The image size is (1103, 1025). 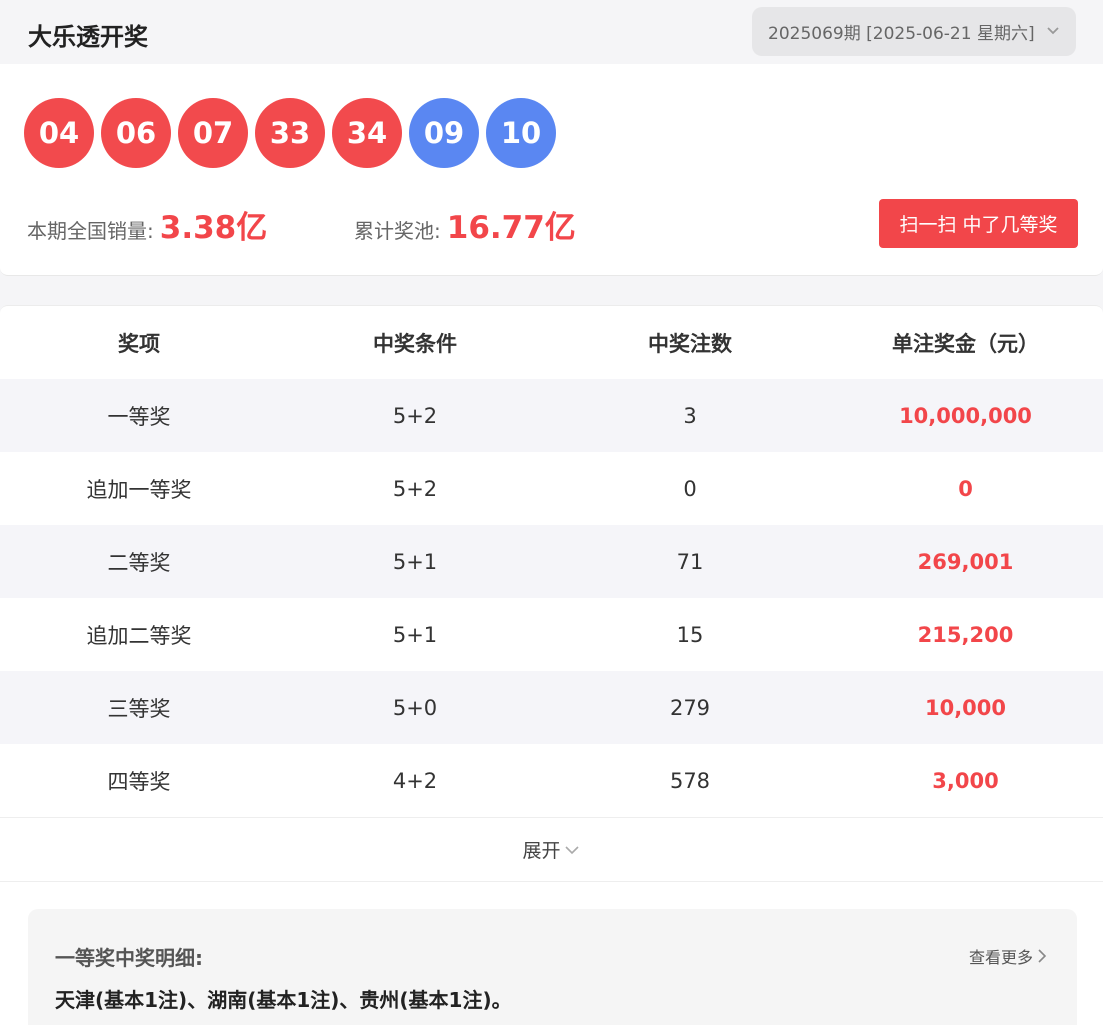 What do you see at coordinates (978, 223) in the screenshot?
I see `scan-check-button: 扫一扫 中了几等奖` at bounding box center [978, 223].